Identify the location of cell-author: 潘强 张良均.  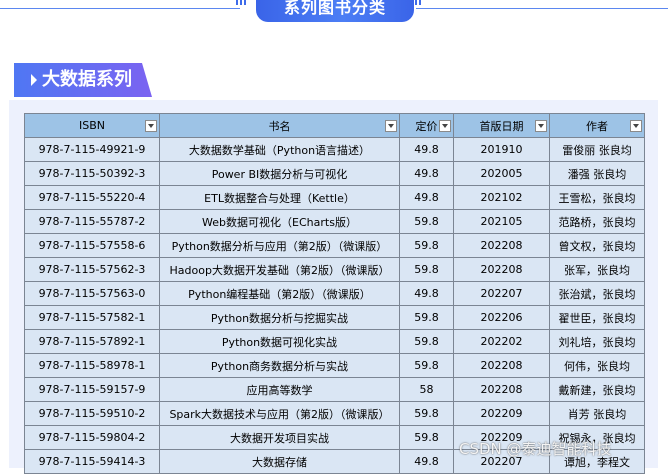
(597, 173).